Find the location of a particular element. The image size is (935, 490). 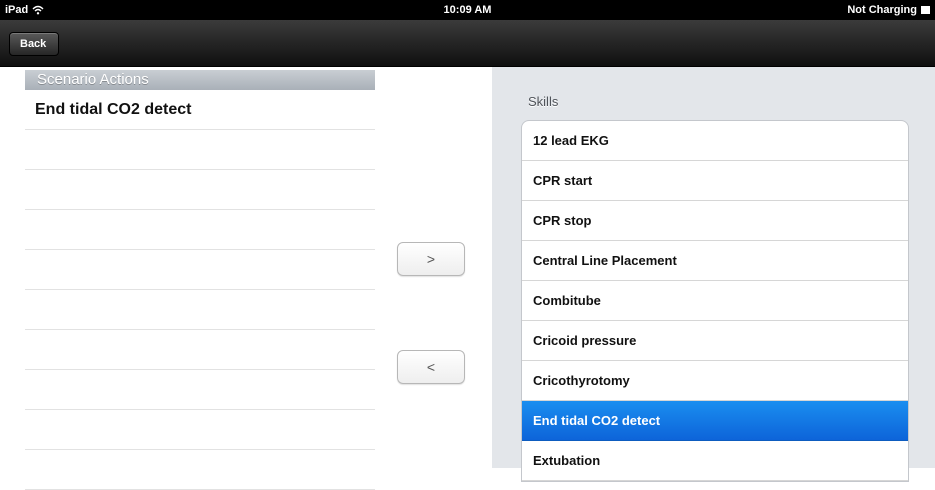

skill-row: CPR start is located at coordinates (715, 181).